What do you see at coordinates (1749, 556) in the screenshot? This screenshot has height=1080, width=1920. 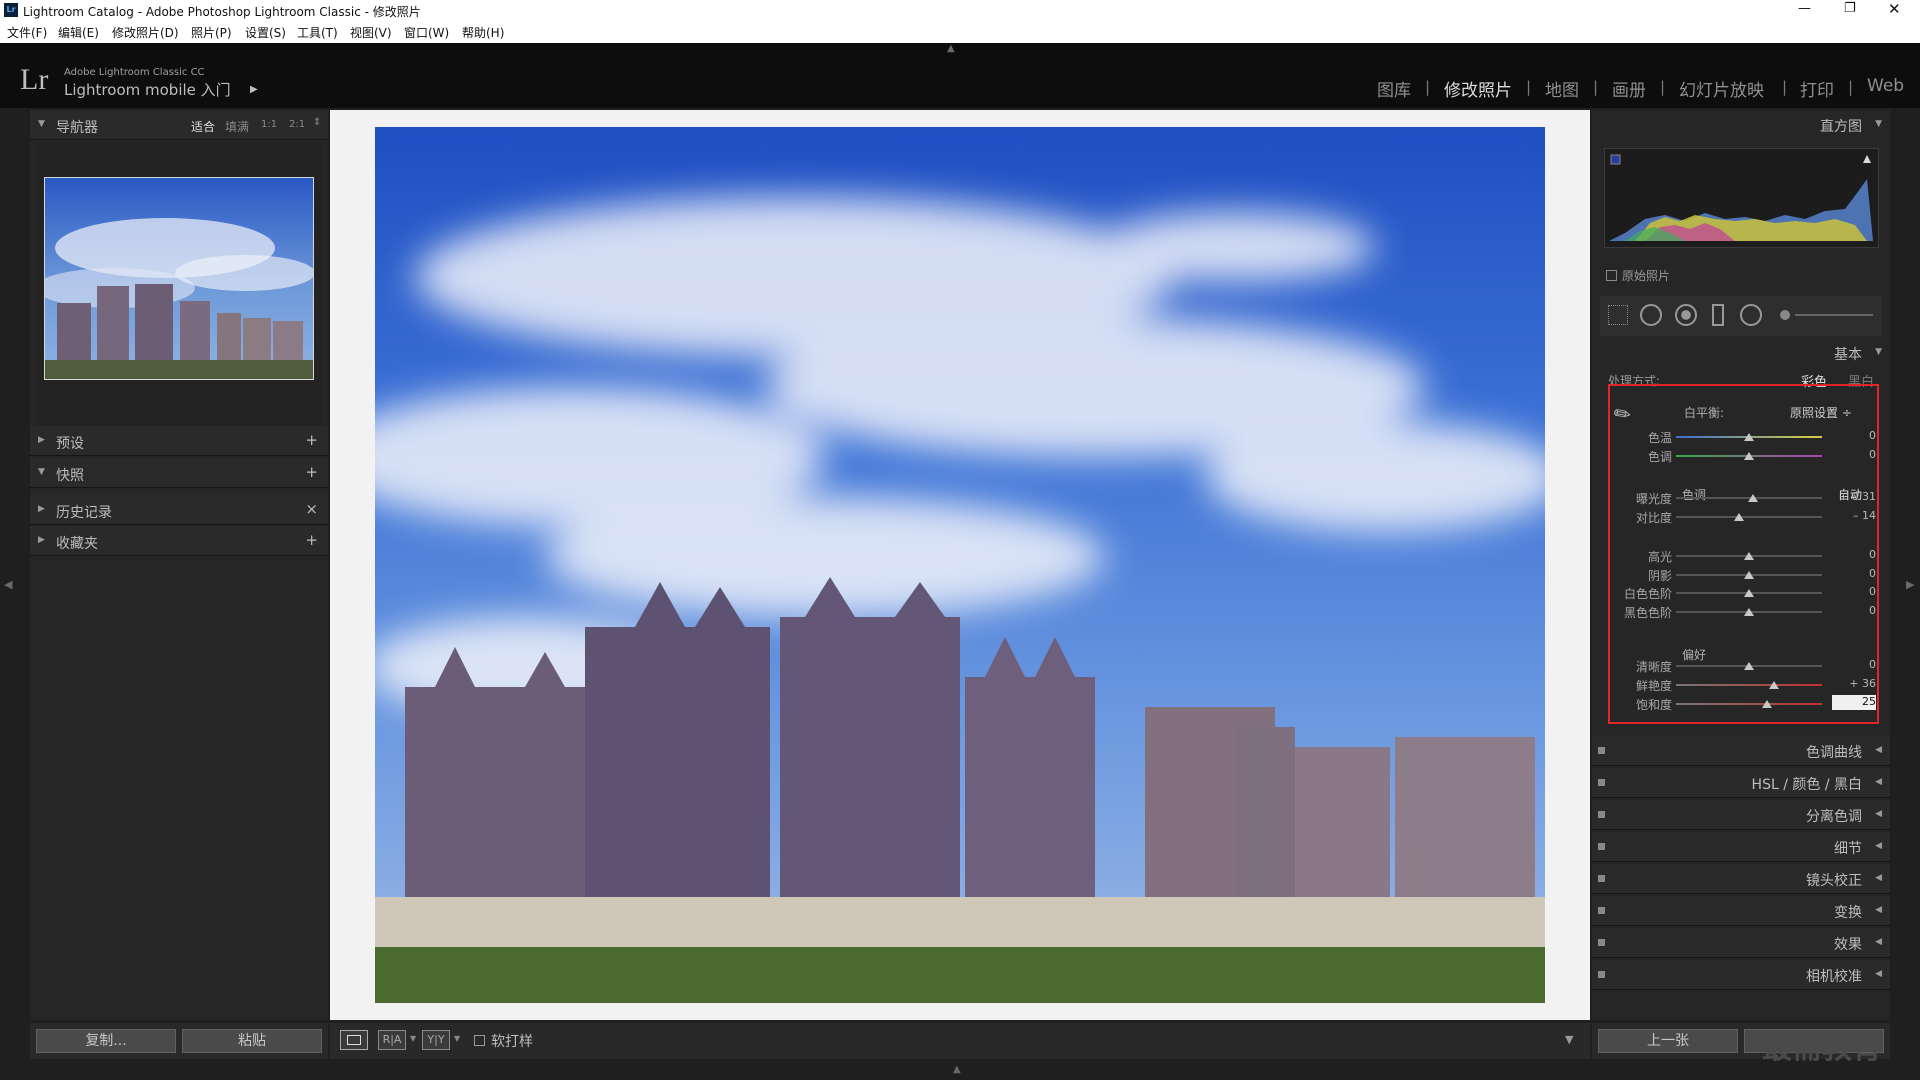 I see `highlights-thumb` at bounding box center [1749, 556].